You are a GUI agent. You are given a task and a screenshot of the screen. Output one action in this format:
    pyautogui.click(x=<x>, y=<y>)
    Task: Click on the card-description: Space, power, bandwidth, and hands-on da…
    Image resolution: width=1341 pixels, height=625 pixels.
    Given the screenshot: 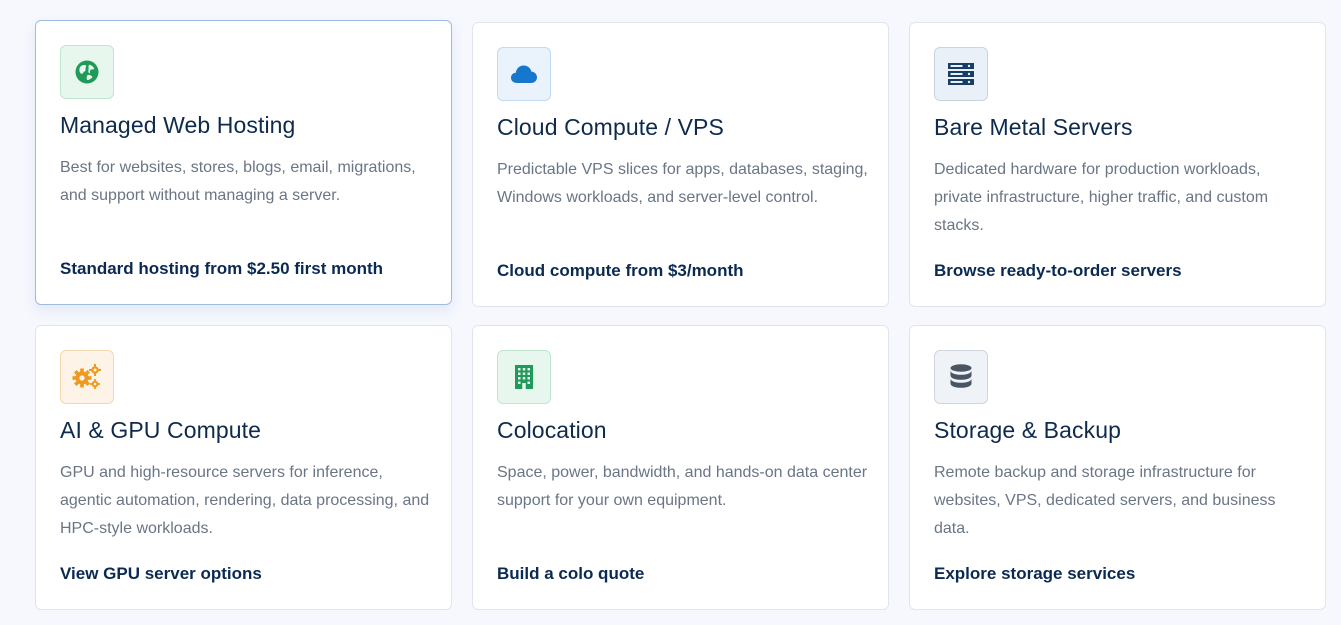 What is the action you would take?
    pyautogui.click(x=682, y=486)
    